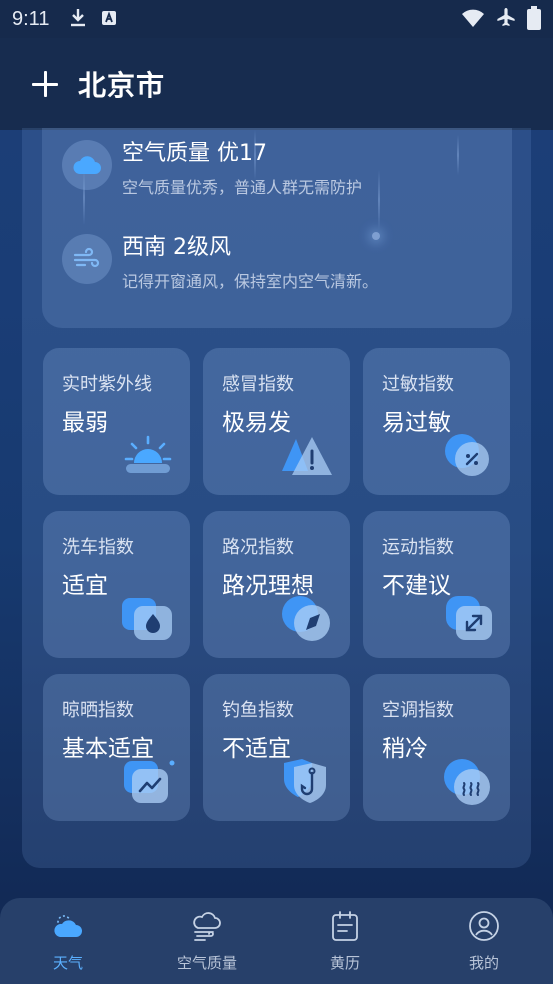 The width and height of the screenshot is (553, 984). What do you see at coordinates (344, 963) in the screenshot?
I see `tab-label: 黄历` at bounding box center [344, 963].